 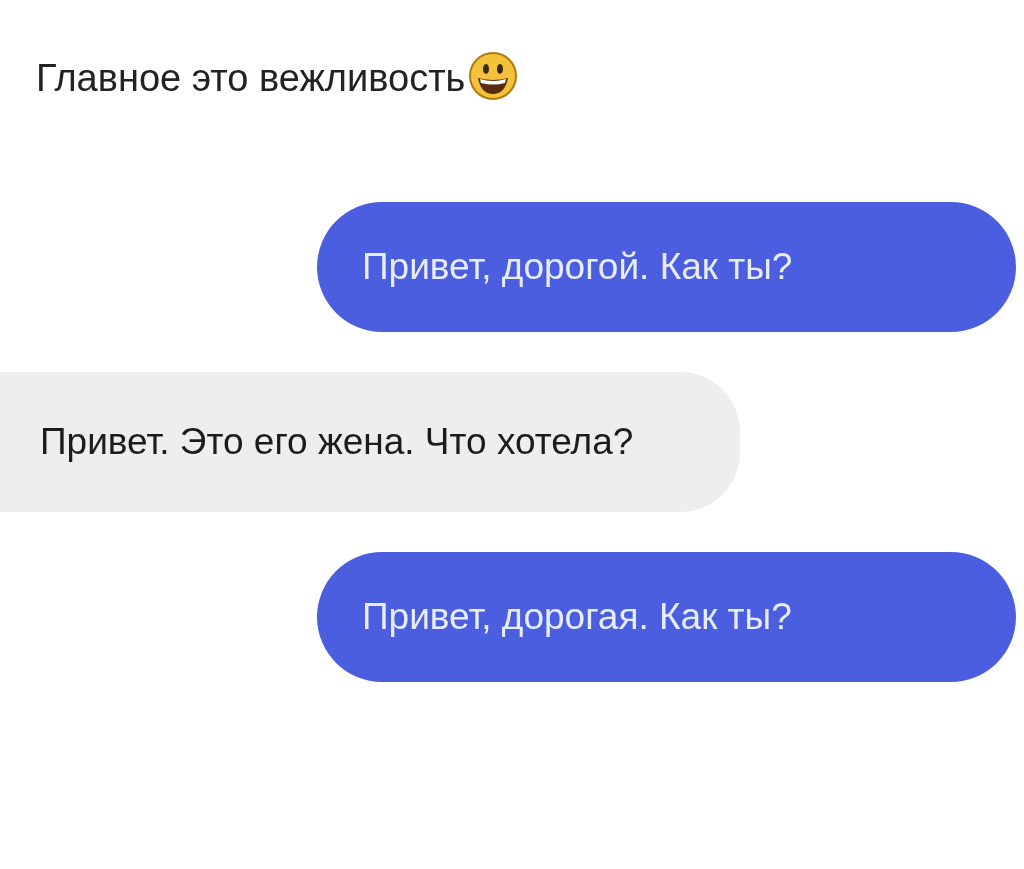 I want to click on sent-message-bubble: Привет, дорогой. Как ты?, so click(x=666, y=267).